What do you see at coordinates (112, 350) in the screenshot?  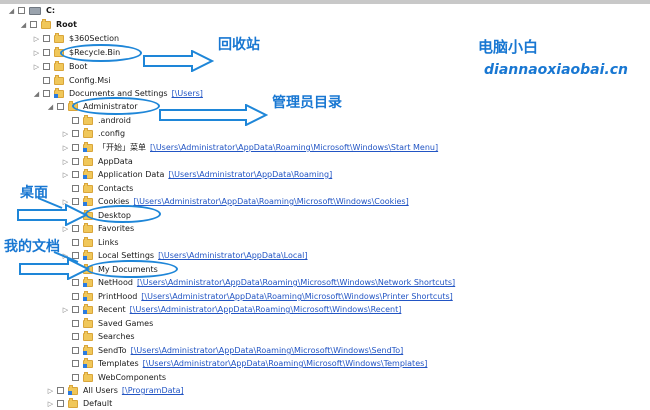 I see `tree-row-label: SendTo` at bounding box center [112, 350].